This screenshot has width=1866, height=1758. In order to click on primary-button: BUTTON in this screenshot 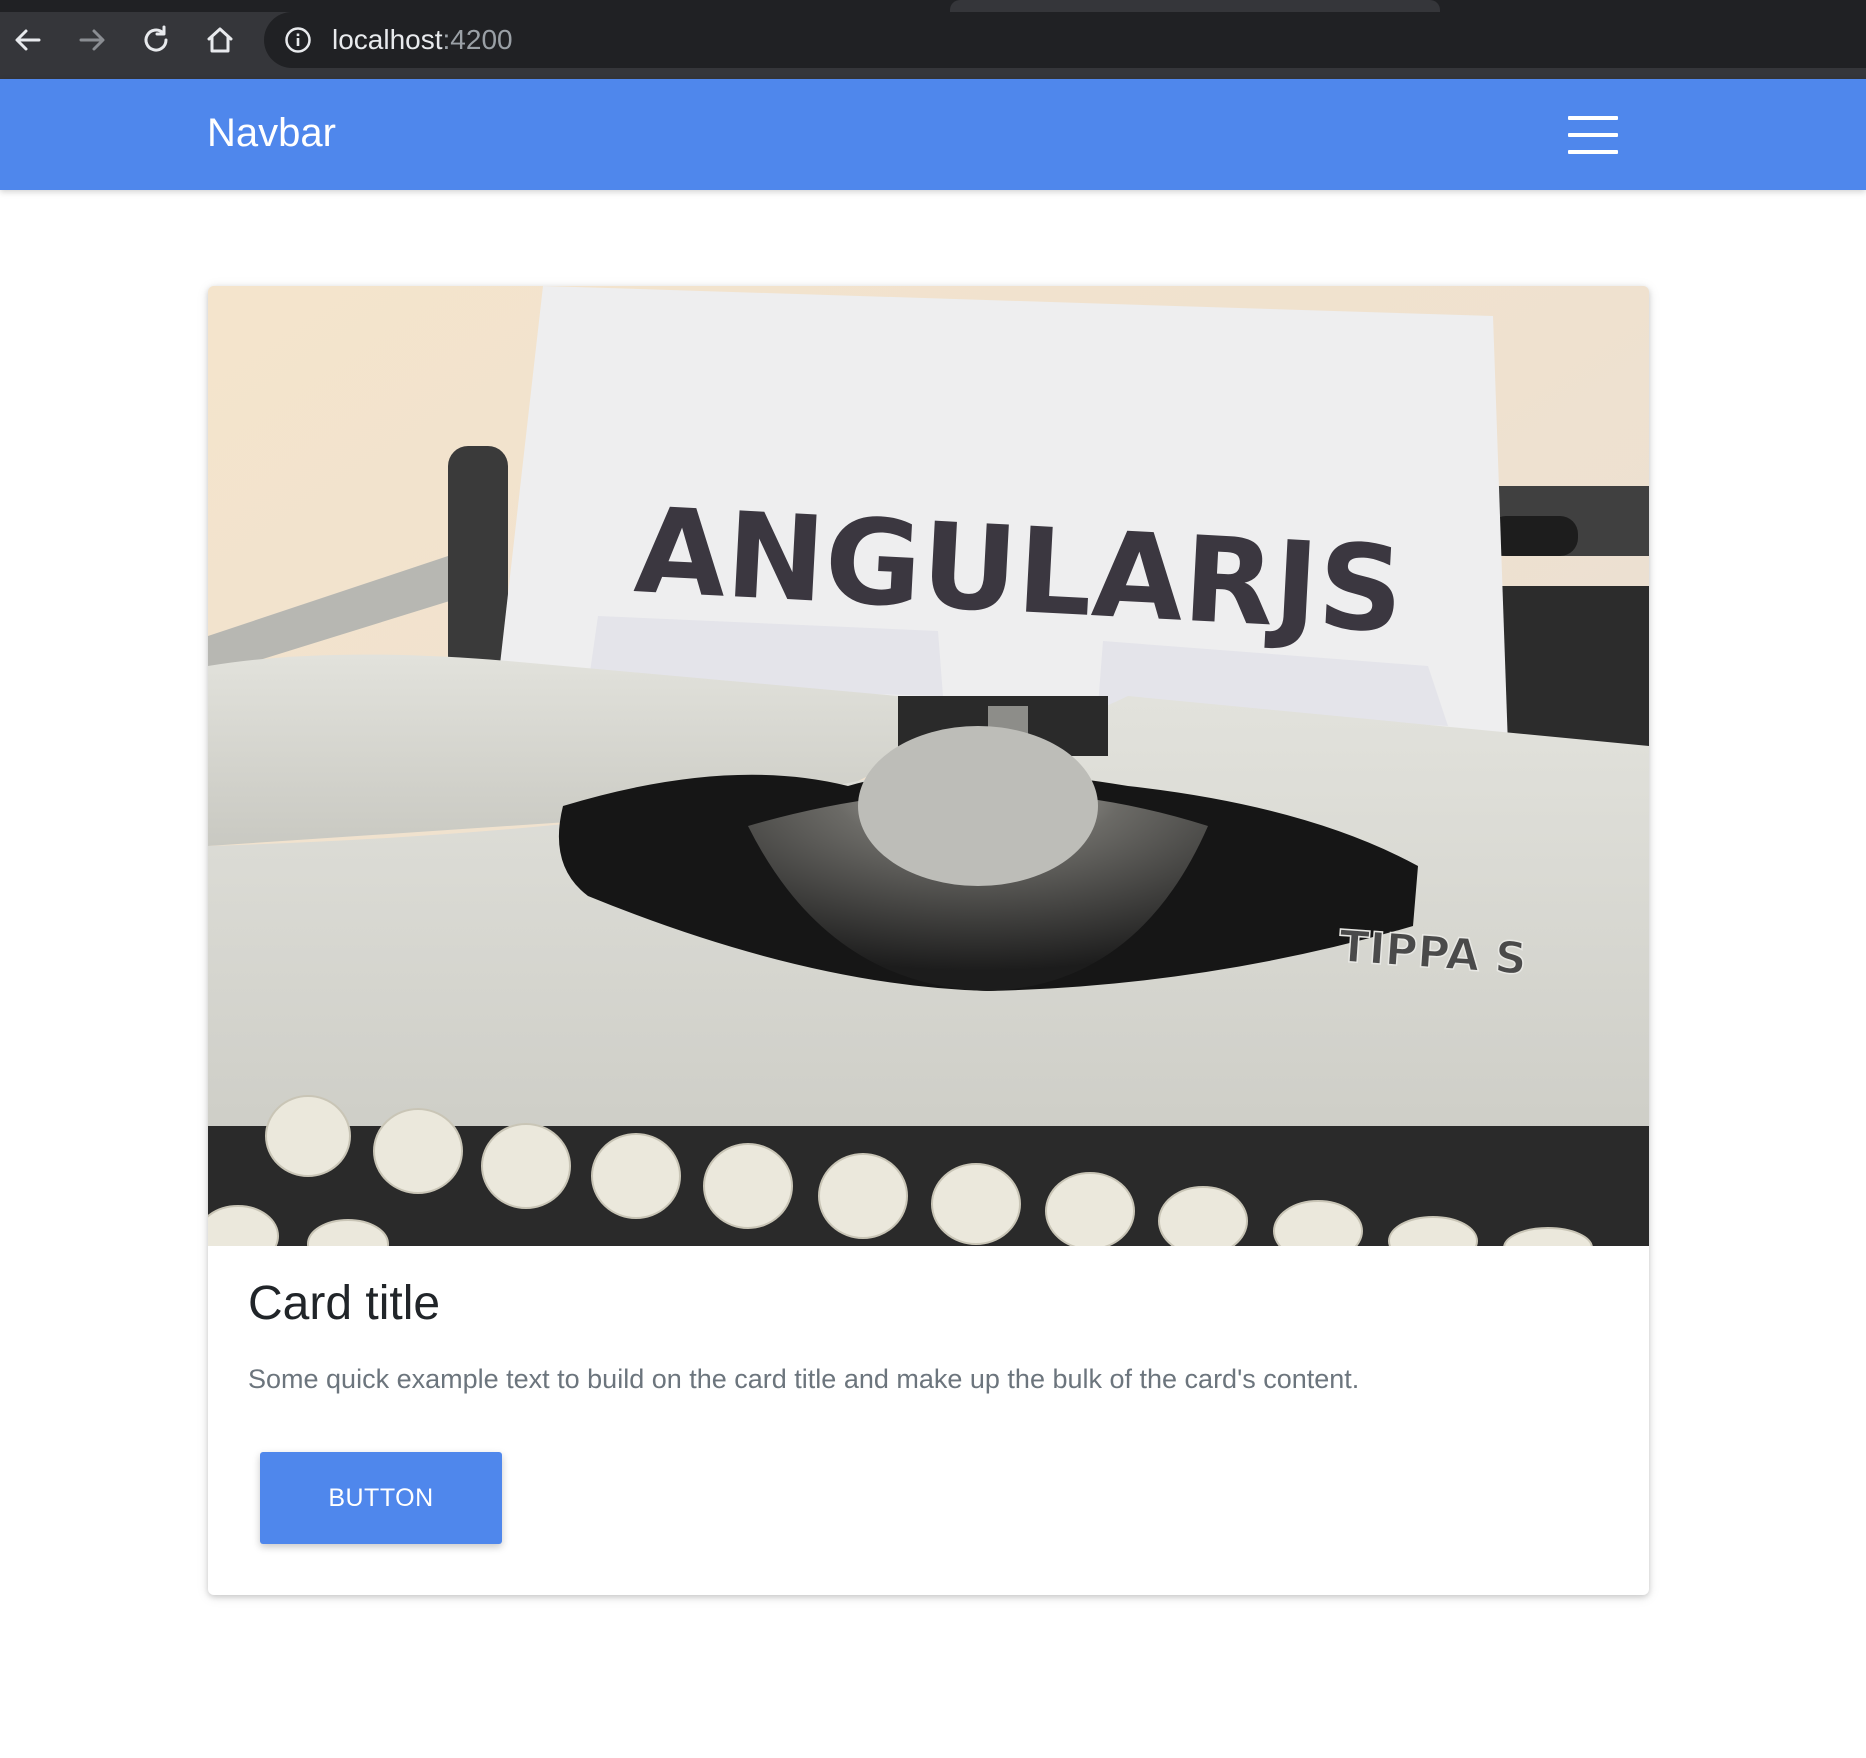, I will do `click(381, 1498)`.